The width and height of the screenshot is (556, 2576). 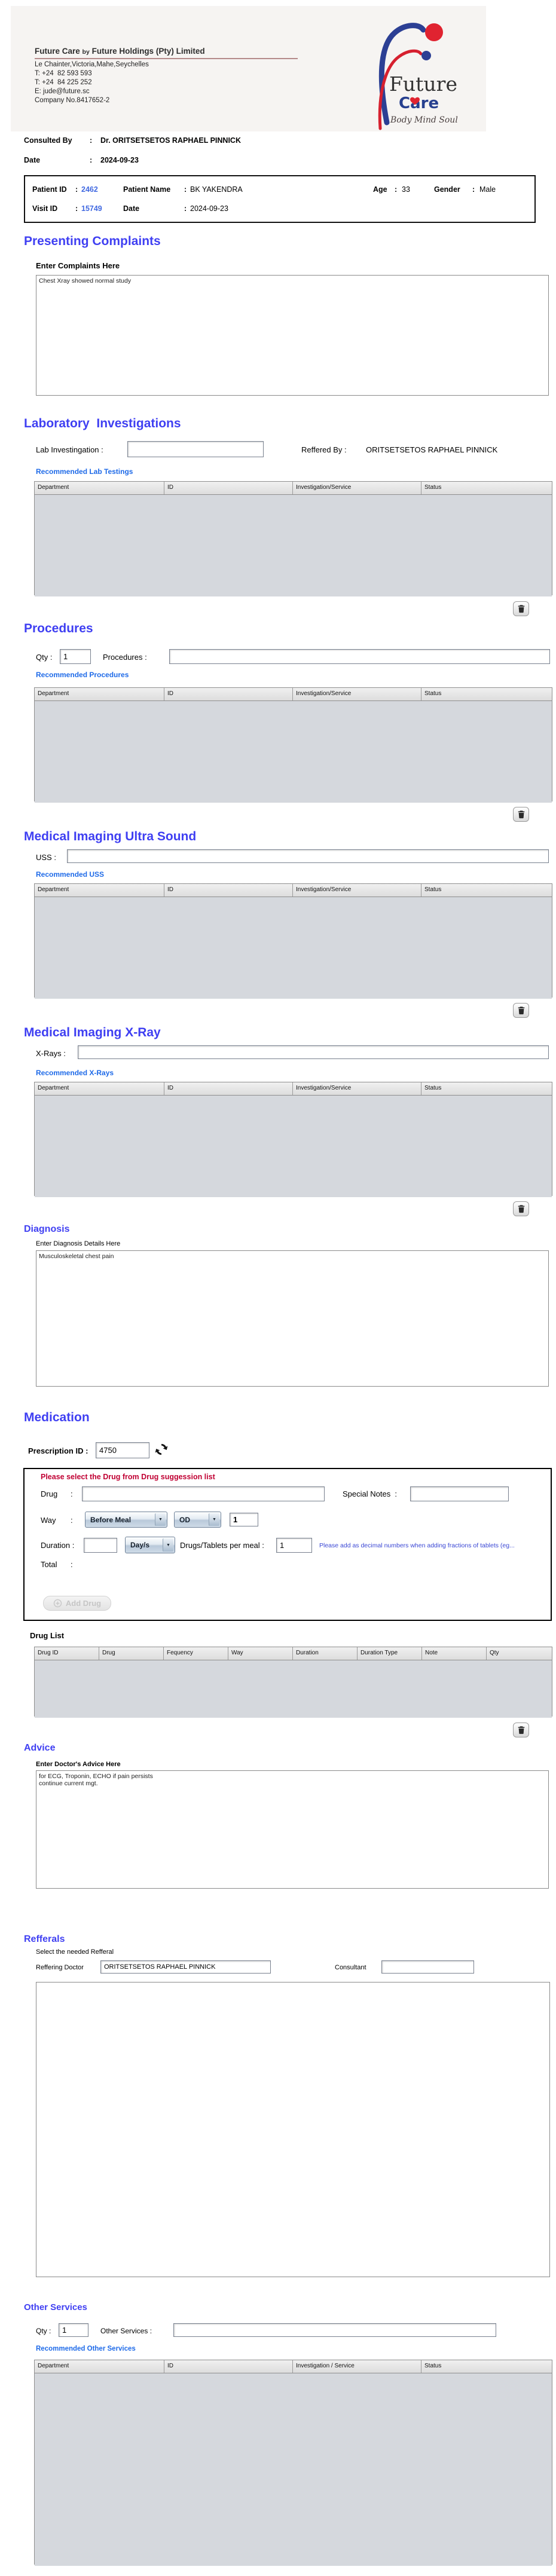 I want to click on xray-label: X-Rays :, so click(x=51, y=1053).